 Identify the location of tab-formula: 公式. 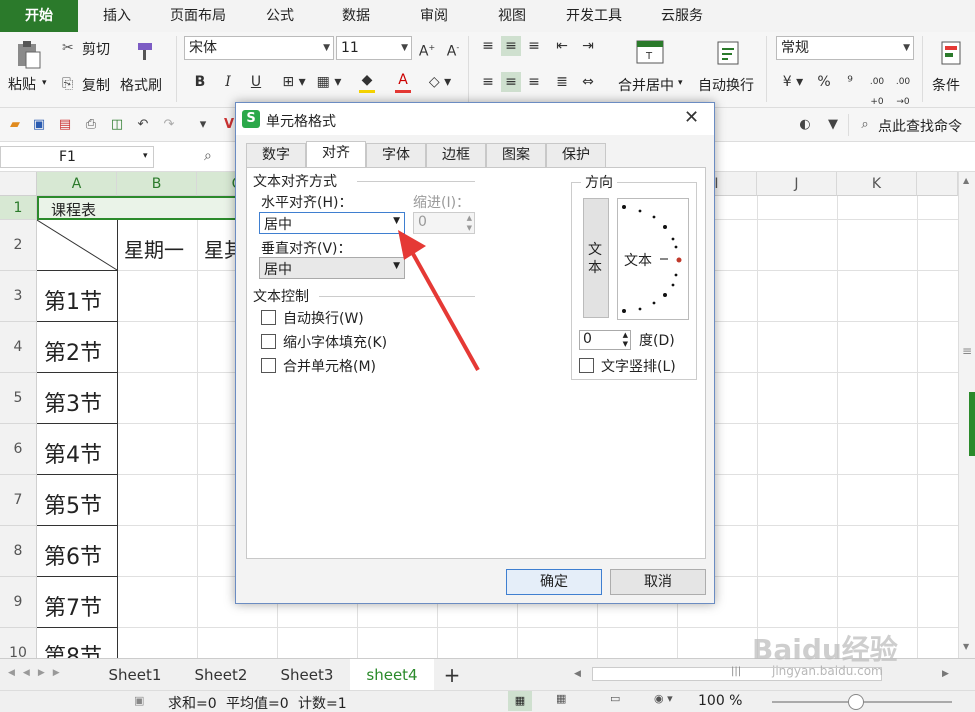
(280, 16).